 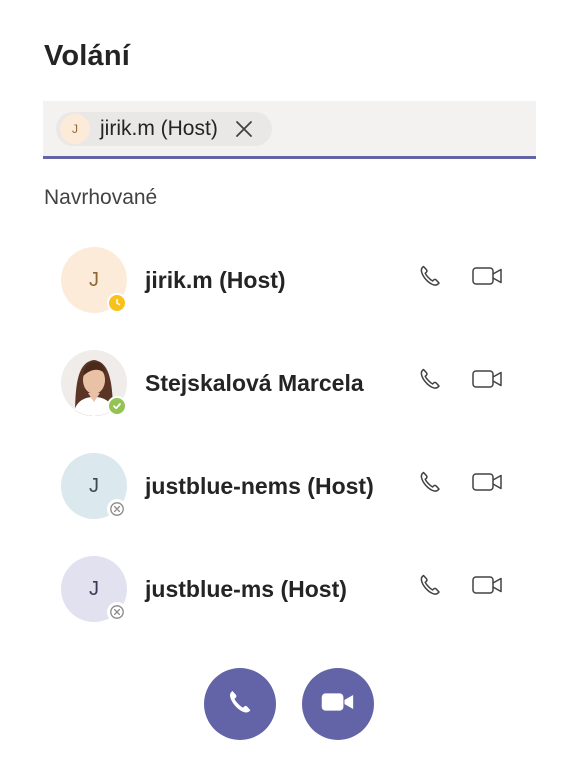 I want to click on contact-name: Stejskalová Marcela, so click(x=254, y=383).